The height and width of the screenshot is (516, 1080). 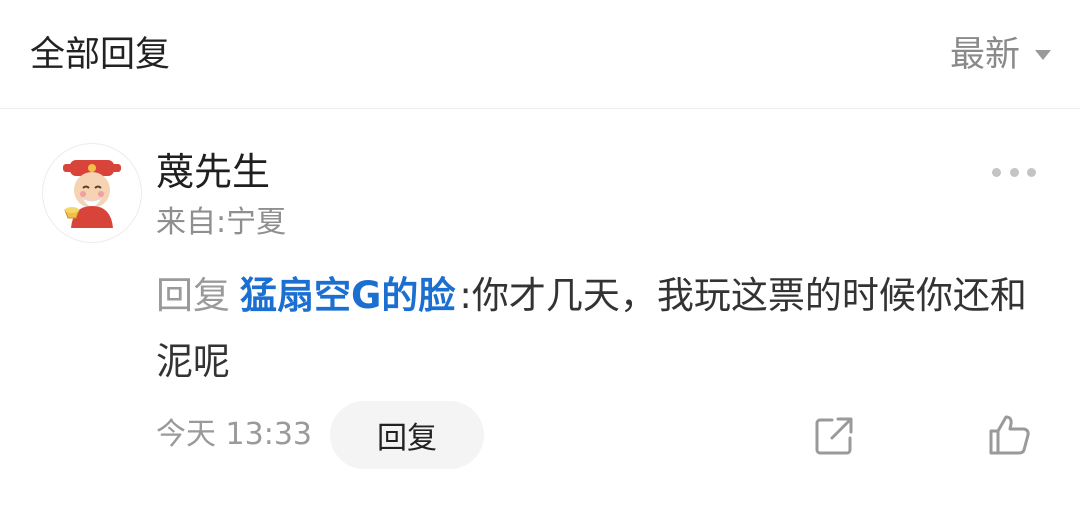 I want to click on reply-button: 回复, so click(x=407, y=435).